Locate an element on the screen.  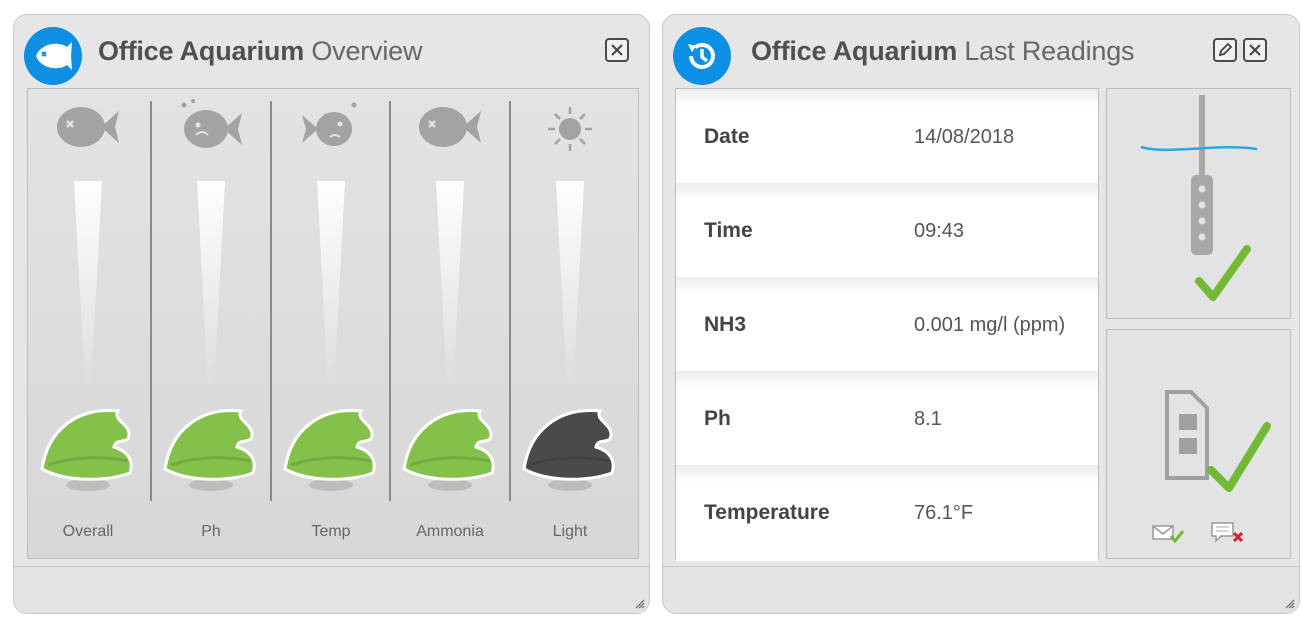
probe-status-panel is located at coordinates (1198, 203).